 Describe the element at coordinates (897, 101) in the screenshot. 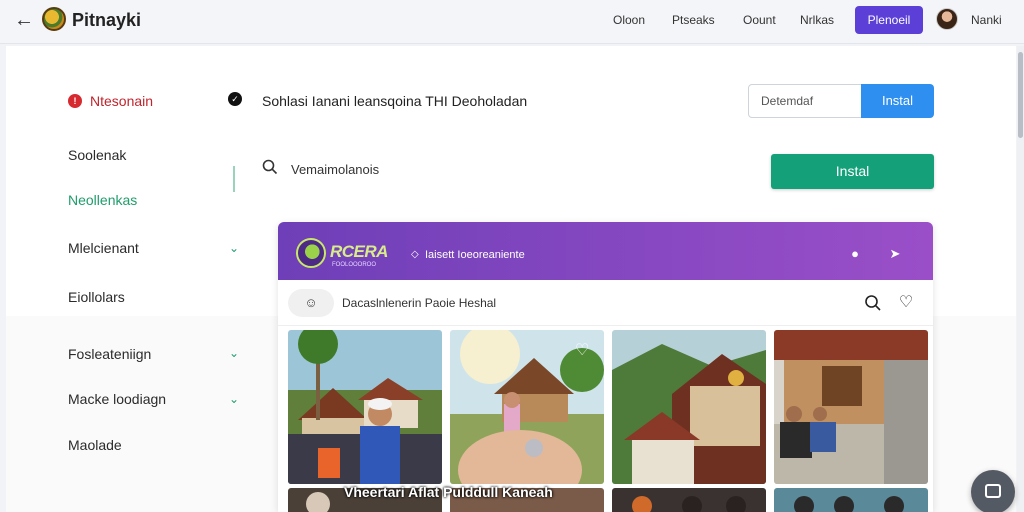

I see `field-install-button: Instal` at that location.